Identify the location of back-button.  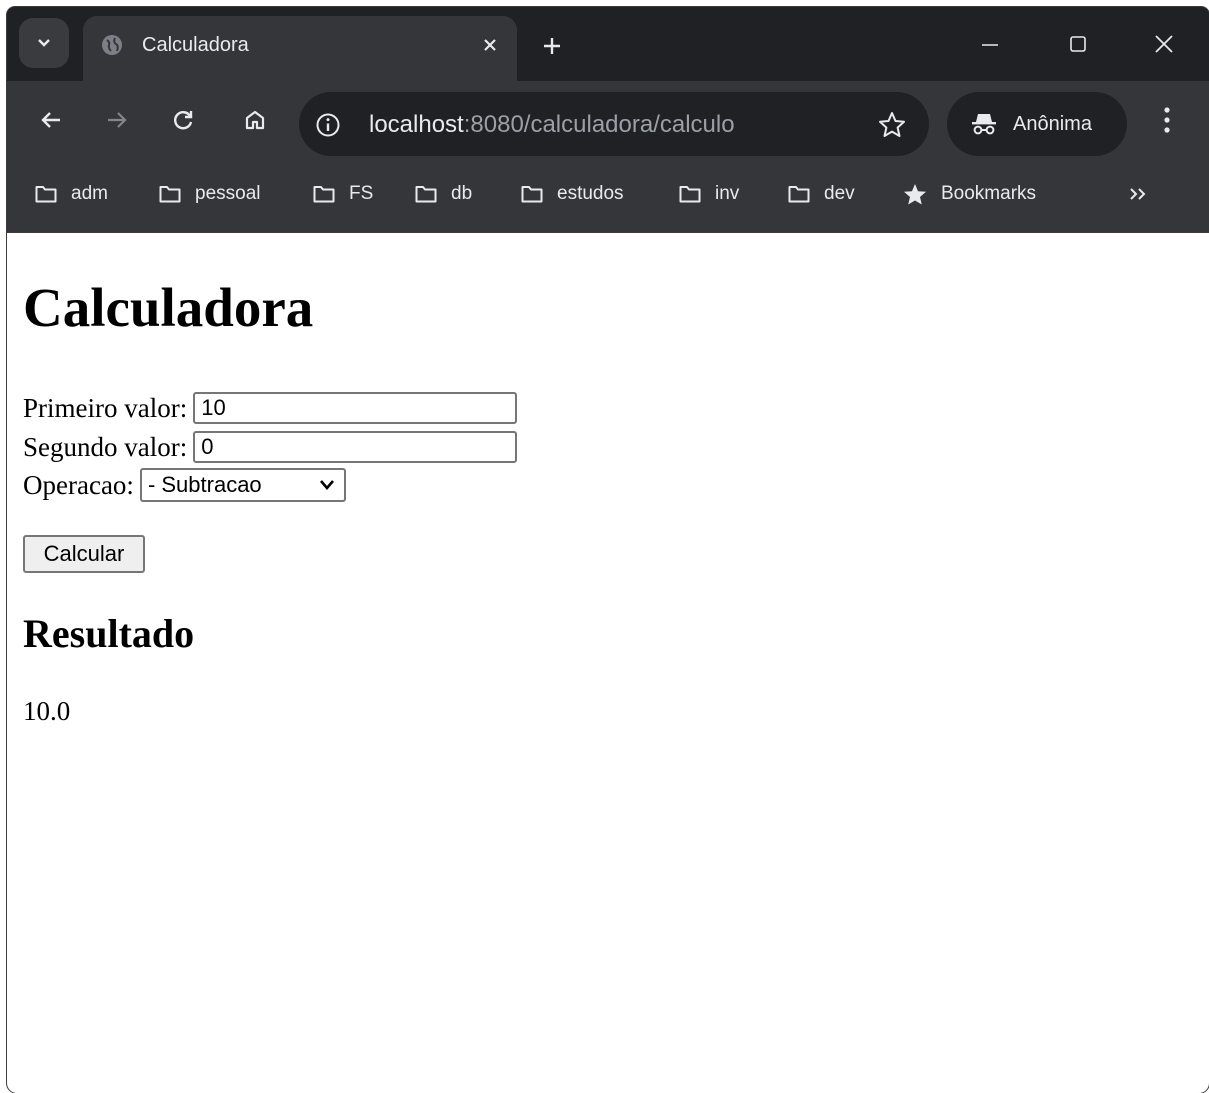
(51, 120).